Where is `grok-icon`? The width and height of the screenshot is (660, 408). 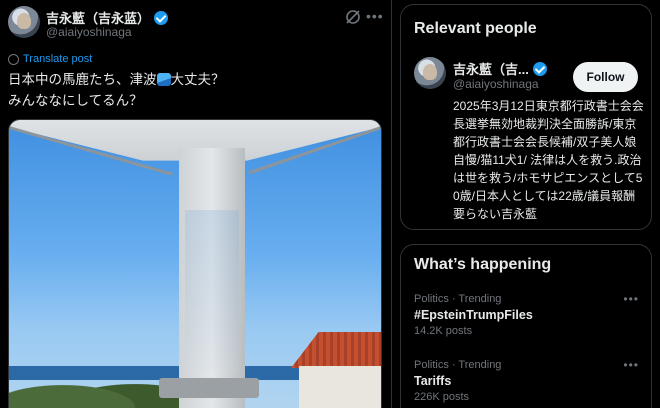
grok-icon is located at coordinates (353, 17).